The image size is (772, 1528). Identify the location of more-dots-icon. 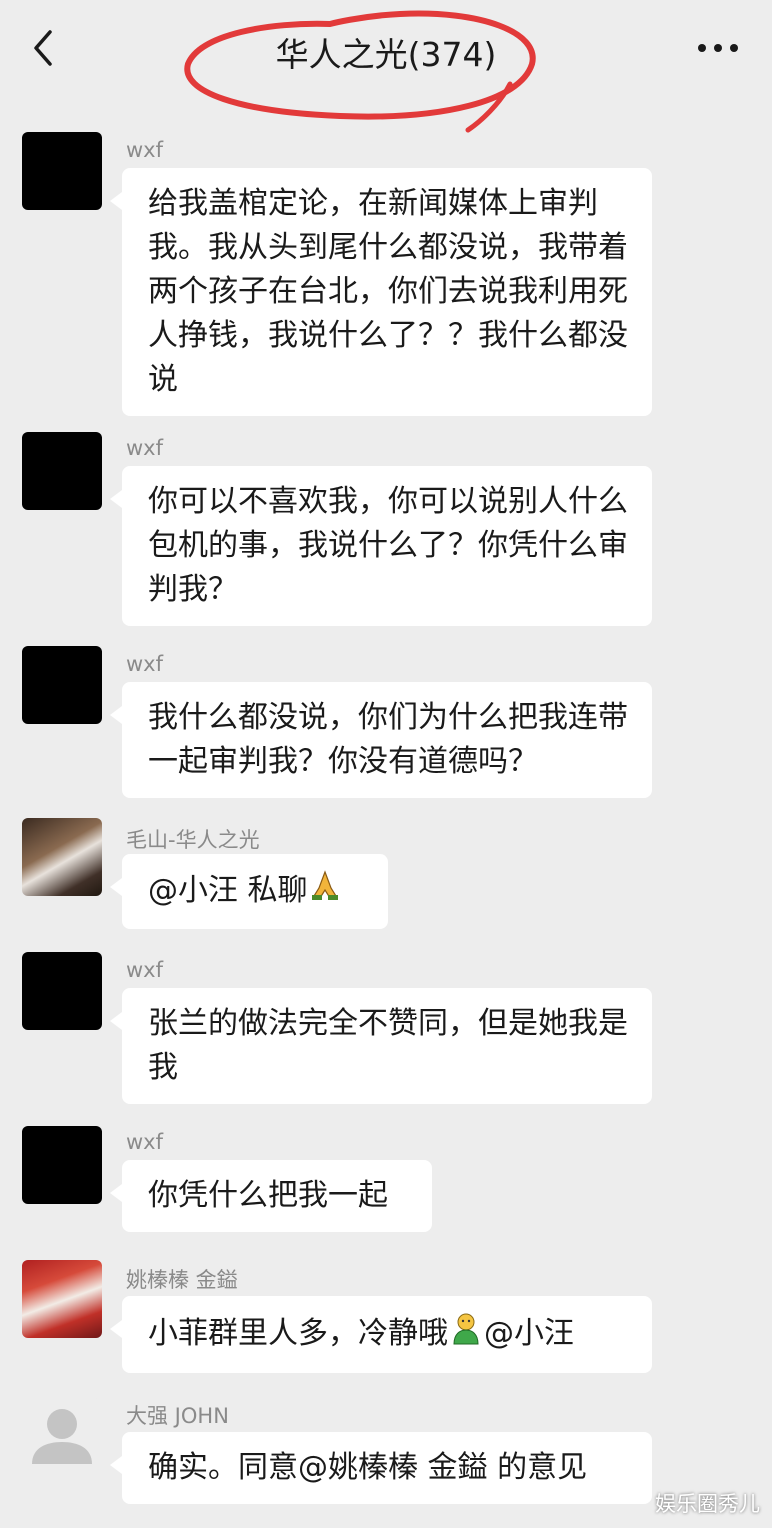
(718, 48).